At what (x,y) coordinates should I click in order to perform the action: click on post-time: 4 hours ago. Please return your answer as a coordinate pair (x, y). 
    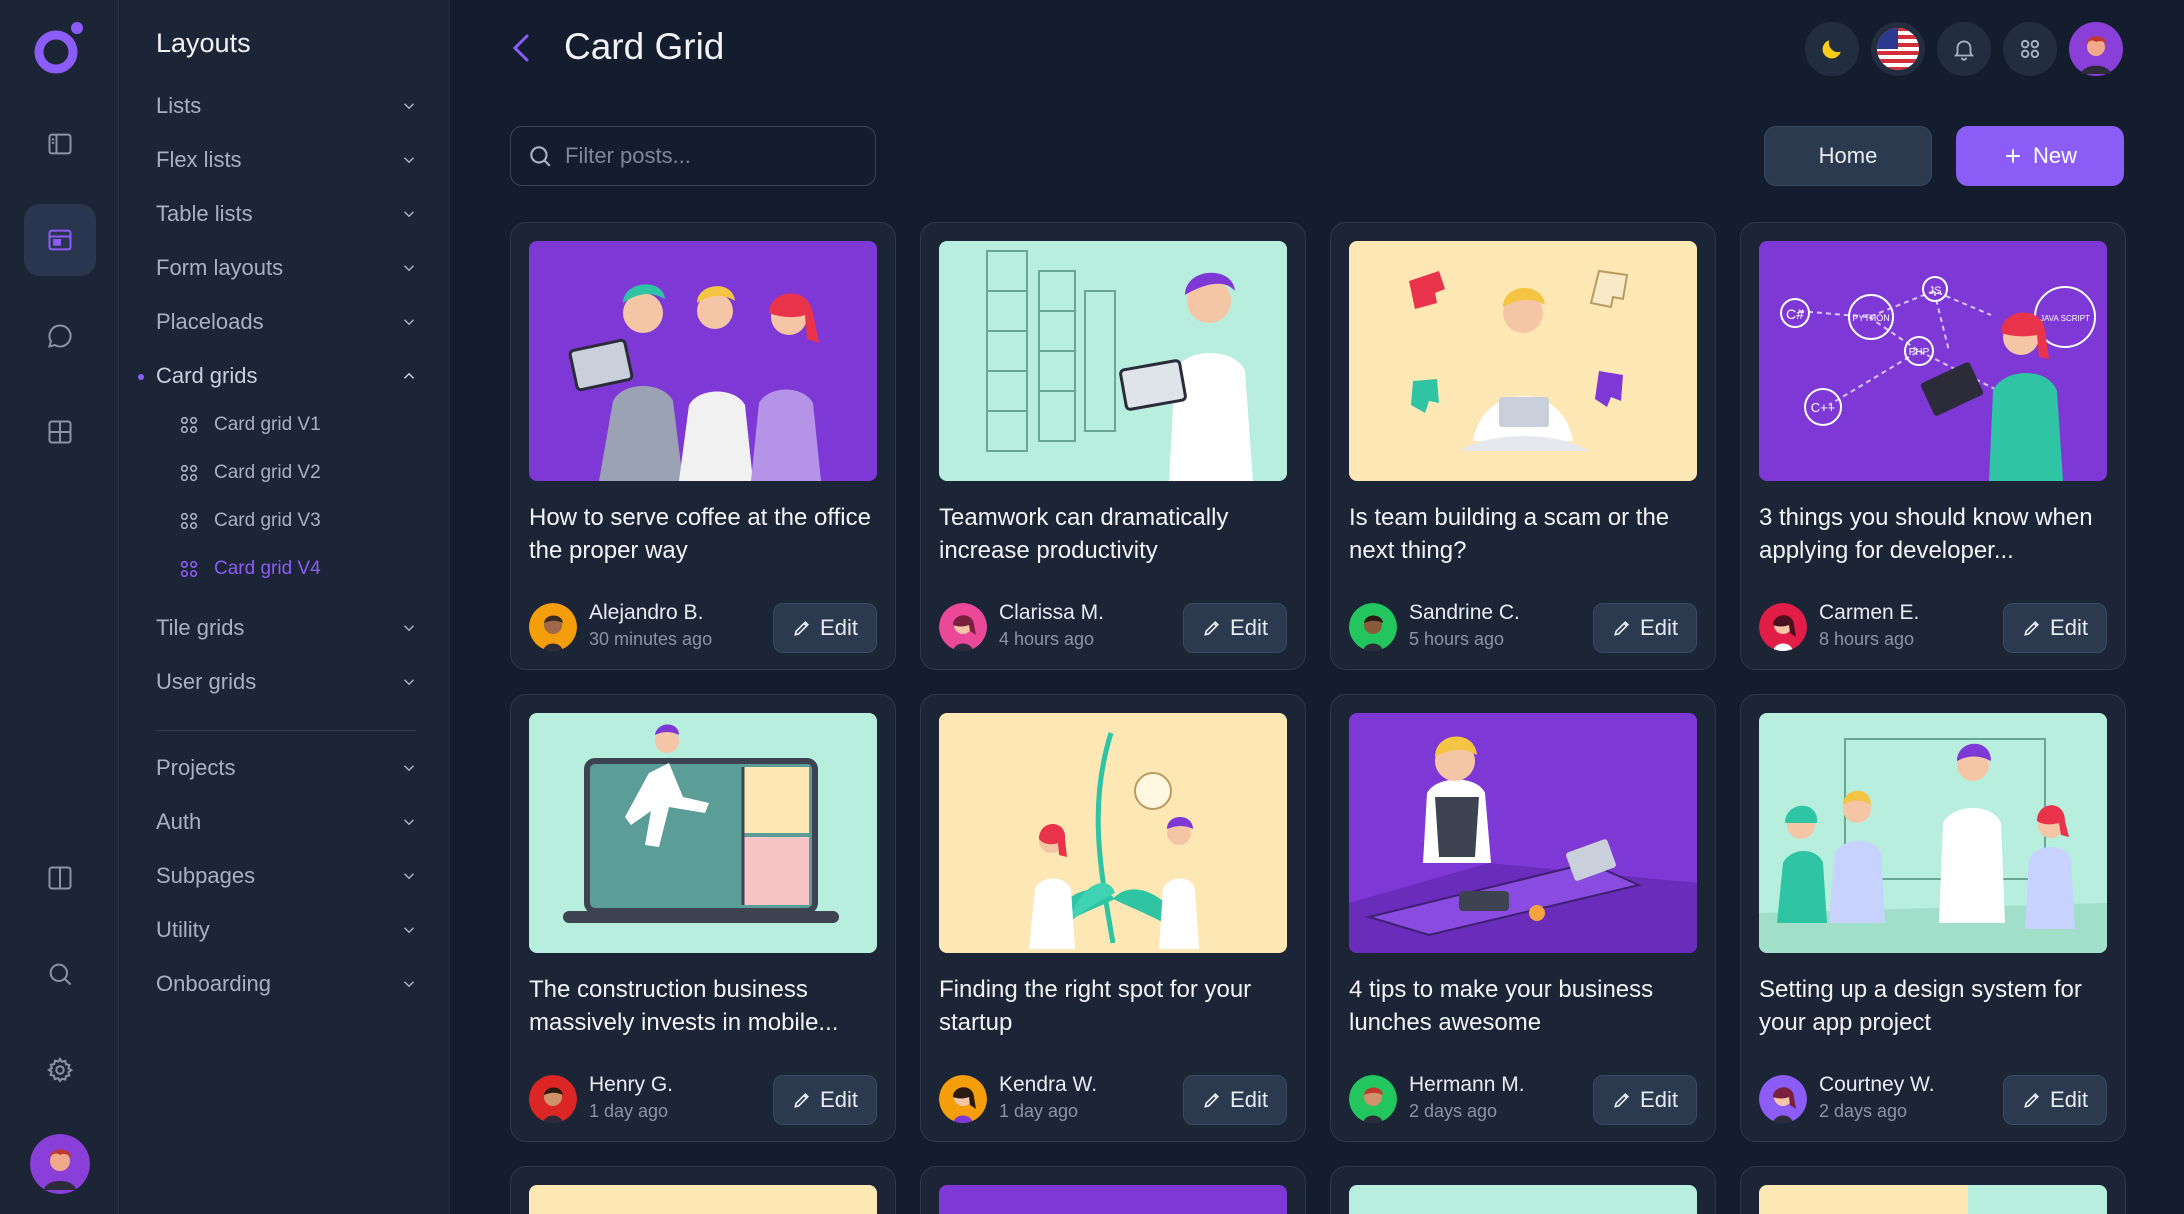
    Looking at the image, I should click on (1047, 639).